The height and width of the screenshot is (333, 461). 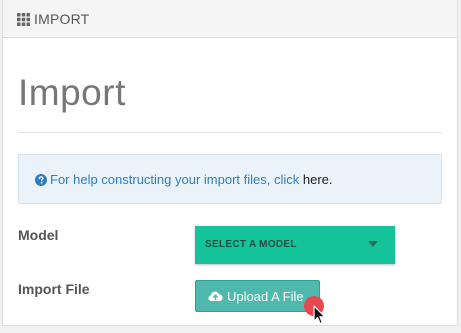 What do you see at coordinates (265, 296) in the screenshot?
I see `upload-file-label: Upload A File` at bounding box center [265, 296].